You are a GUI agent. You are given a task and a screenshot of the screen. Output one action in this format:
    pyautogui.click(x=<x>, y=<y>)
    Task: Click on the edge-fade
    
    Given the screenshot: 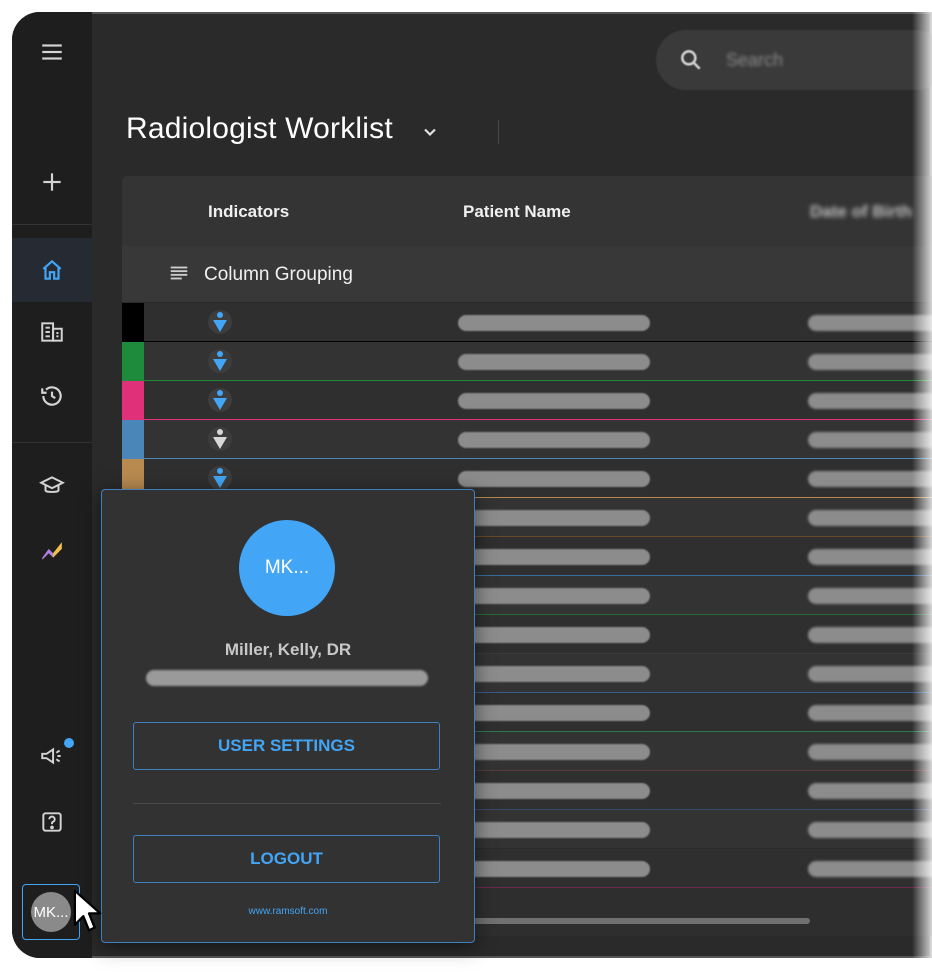 What is the action you would take?
    pyautogui.click(x=922, y=485)
    